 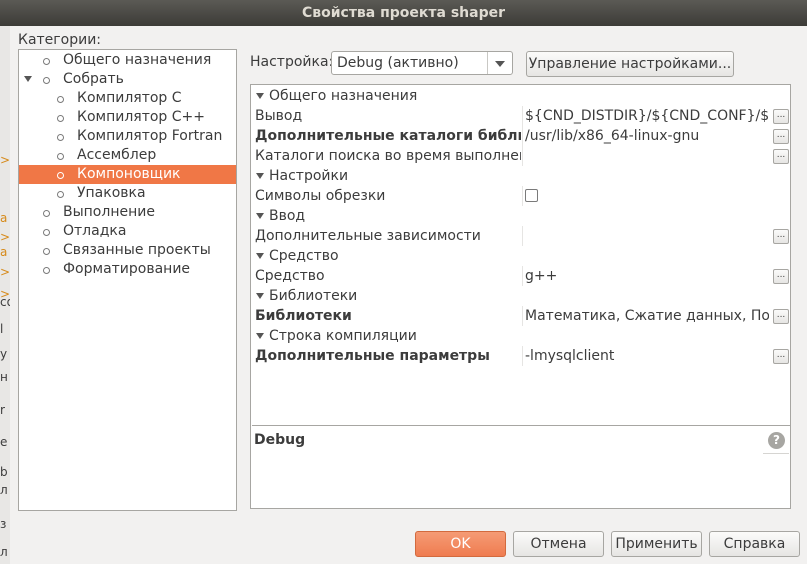 I want to click on category-item: Компоновщик, so click(x=127, y=174).